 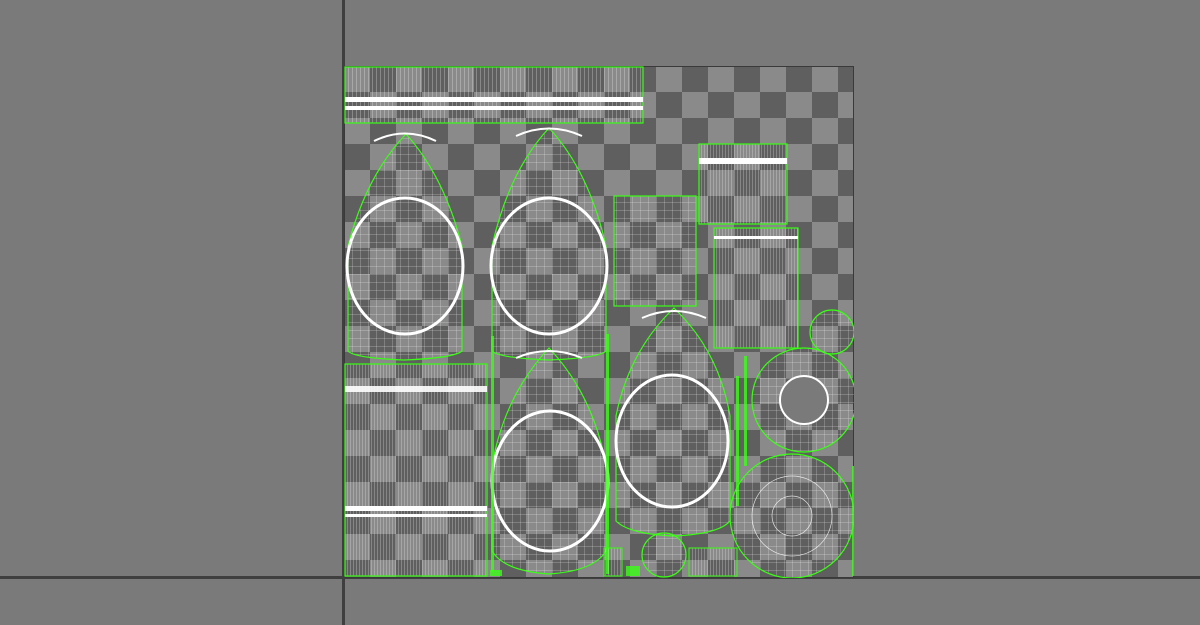 I want to click on uv-shell-disc-small, so click(x=831, y=332).